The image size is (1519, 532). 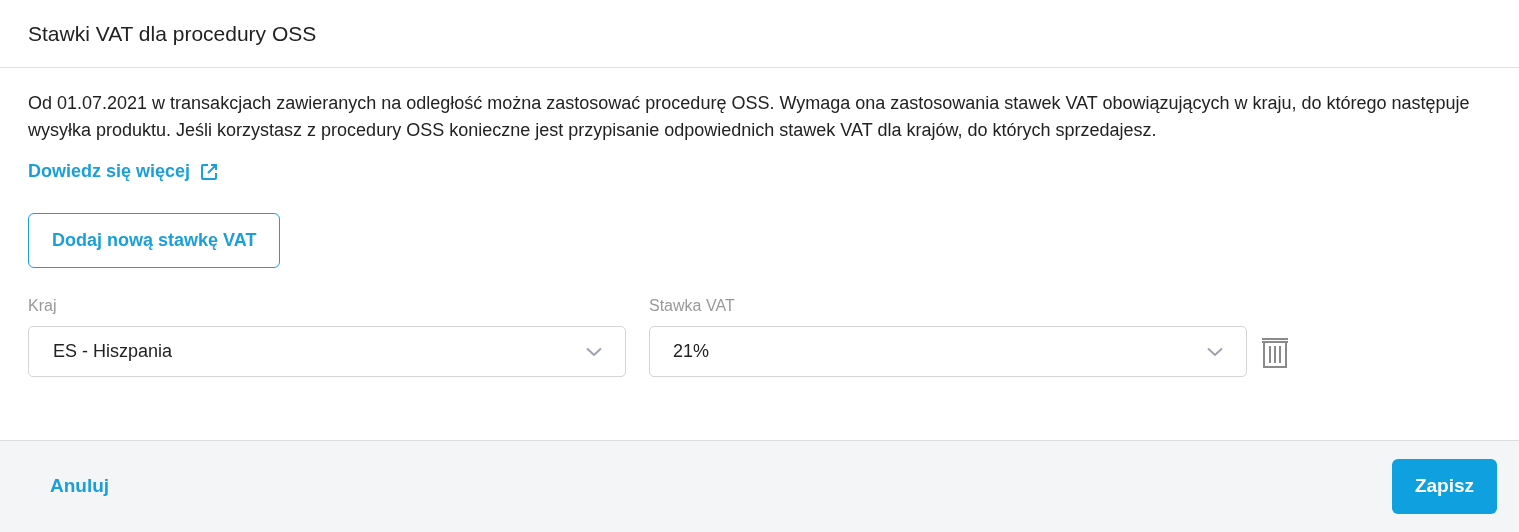 What do you see at coordinates (80, 486) in the screenshot?
I see `cancel-button: Anuluj` at bounding box center [80, 486].